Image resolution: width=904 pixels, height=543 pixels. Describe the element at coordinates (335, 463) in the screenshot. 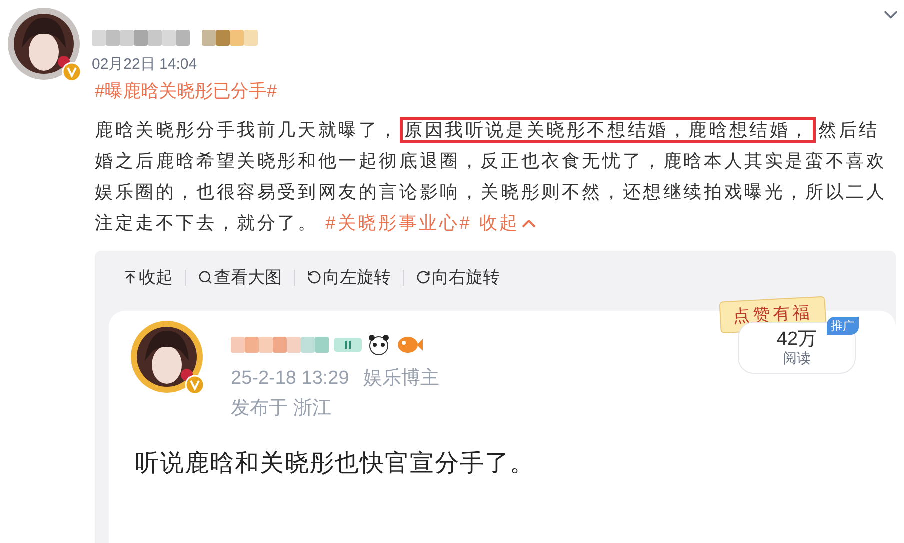

I see `embedded-post-text: 听说鹿晗和关晓彤也快官宣分手了。` at that location.